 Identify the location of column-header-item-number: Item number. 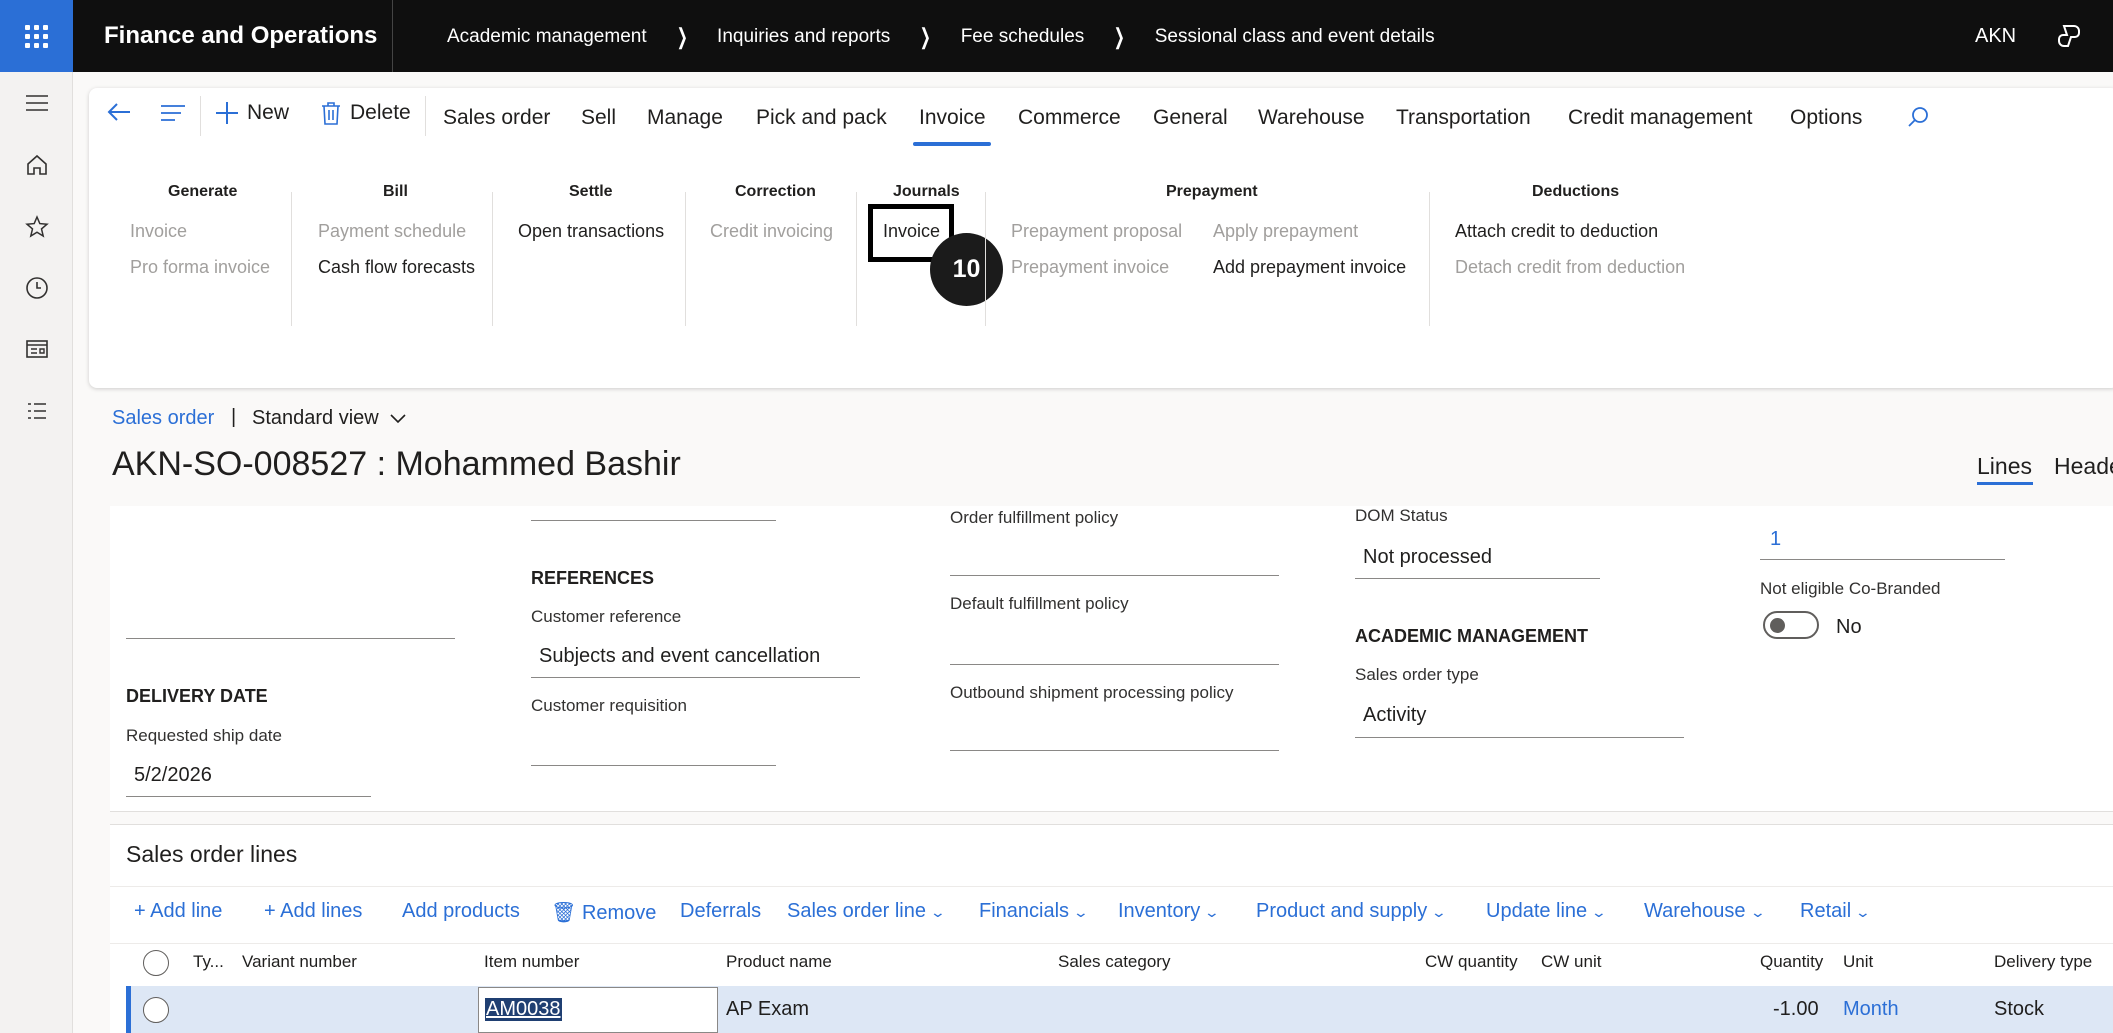
(531, 962).